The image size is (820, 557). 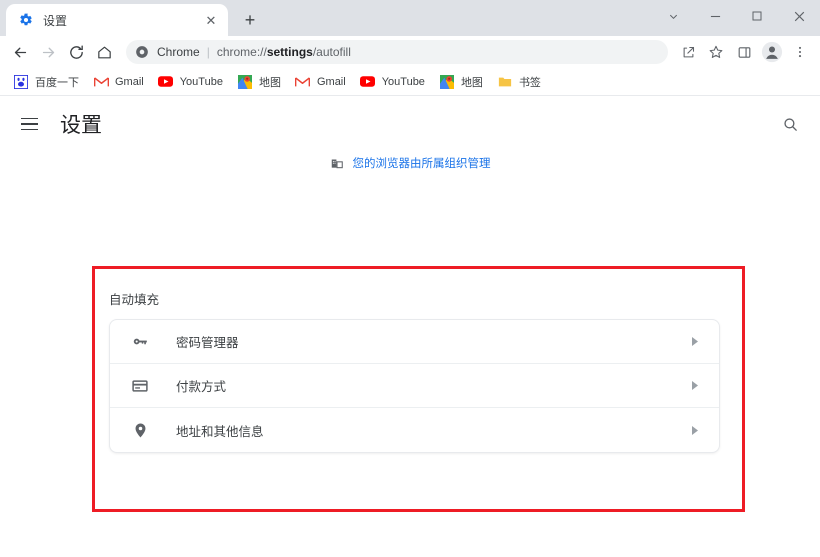 I want to click on settings-gear-icon, so click(x=26, y=20).